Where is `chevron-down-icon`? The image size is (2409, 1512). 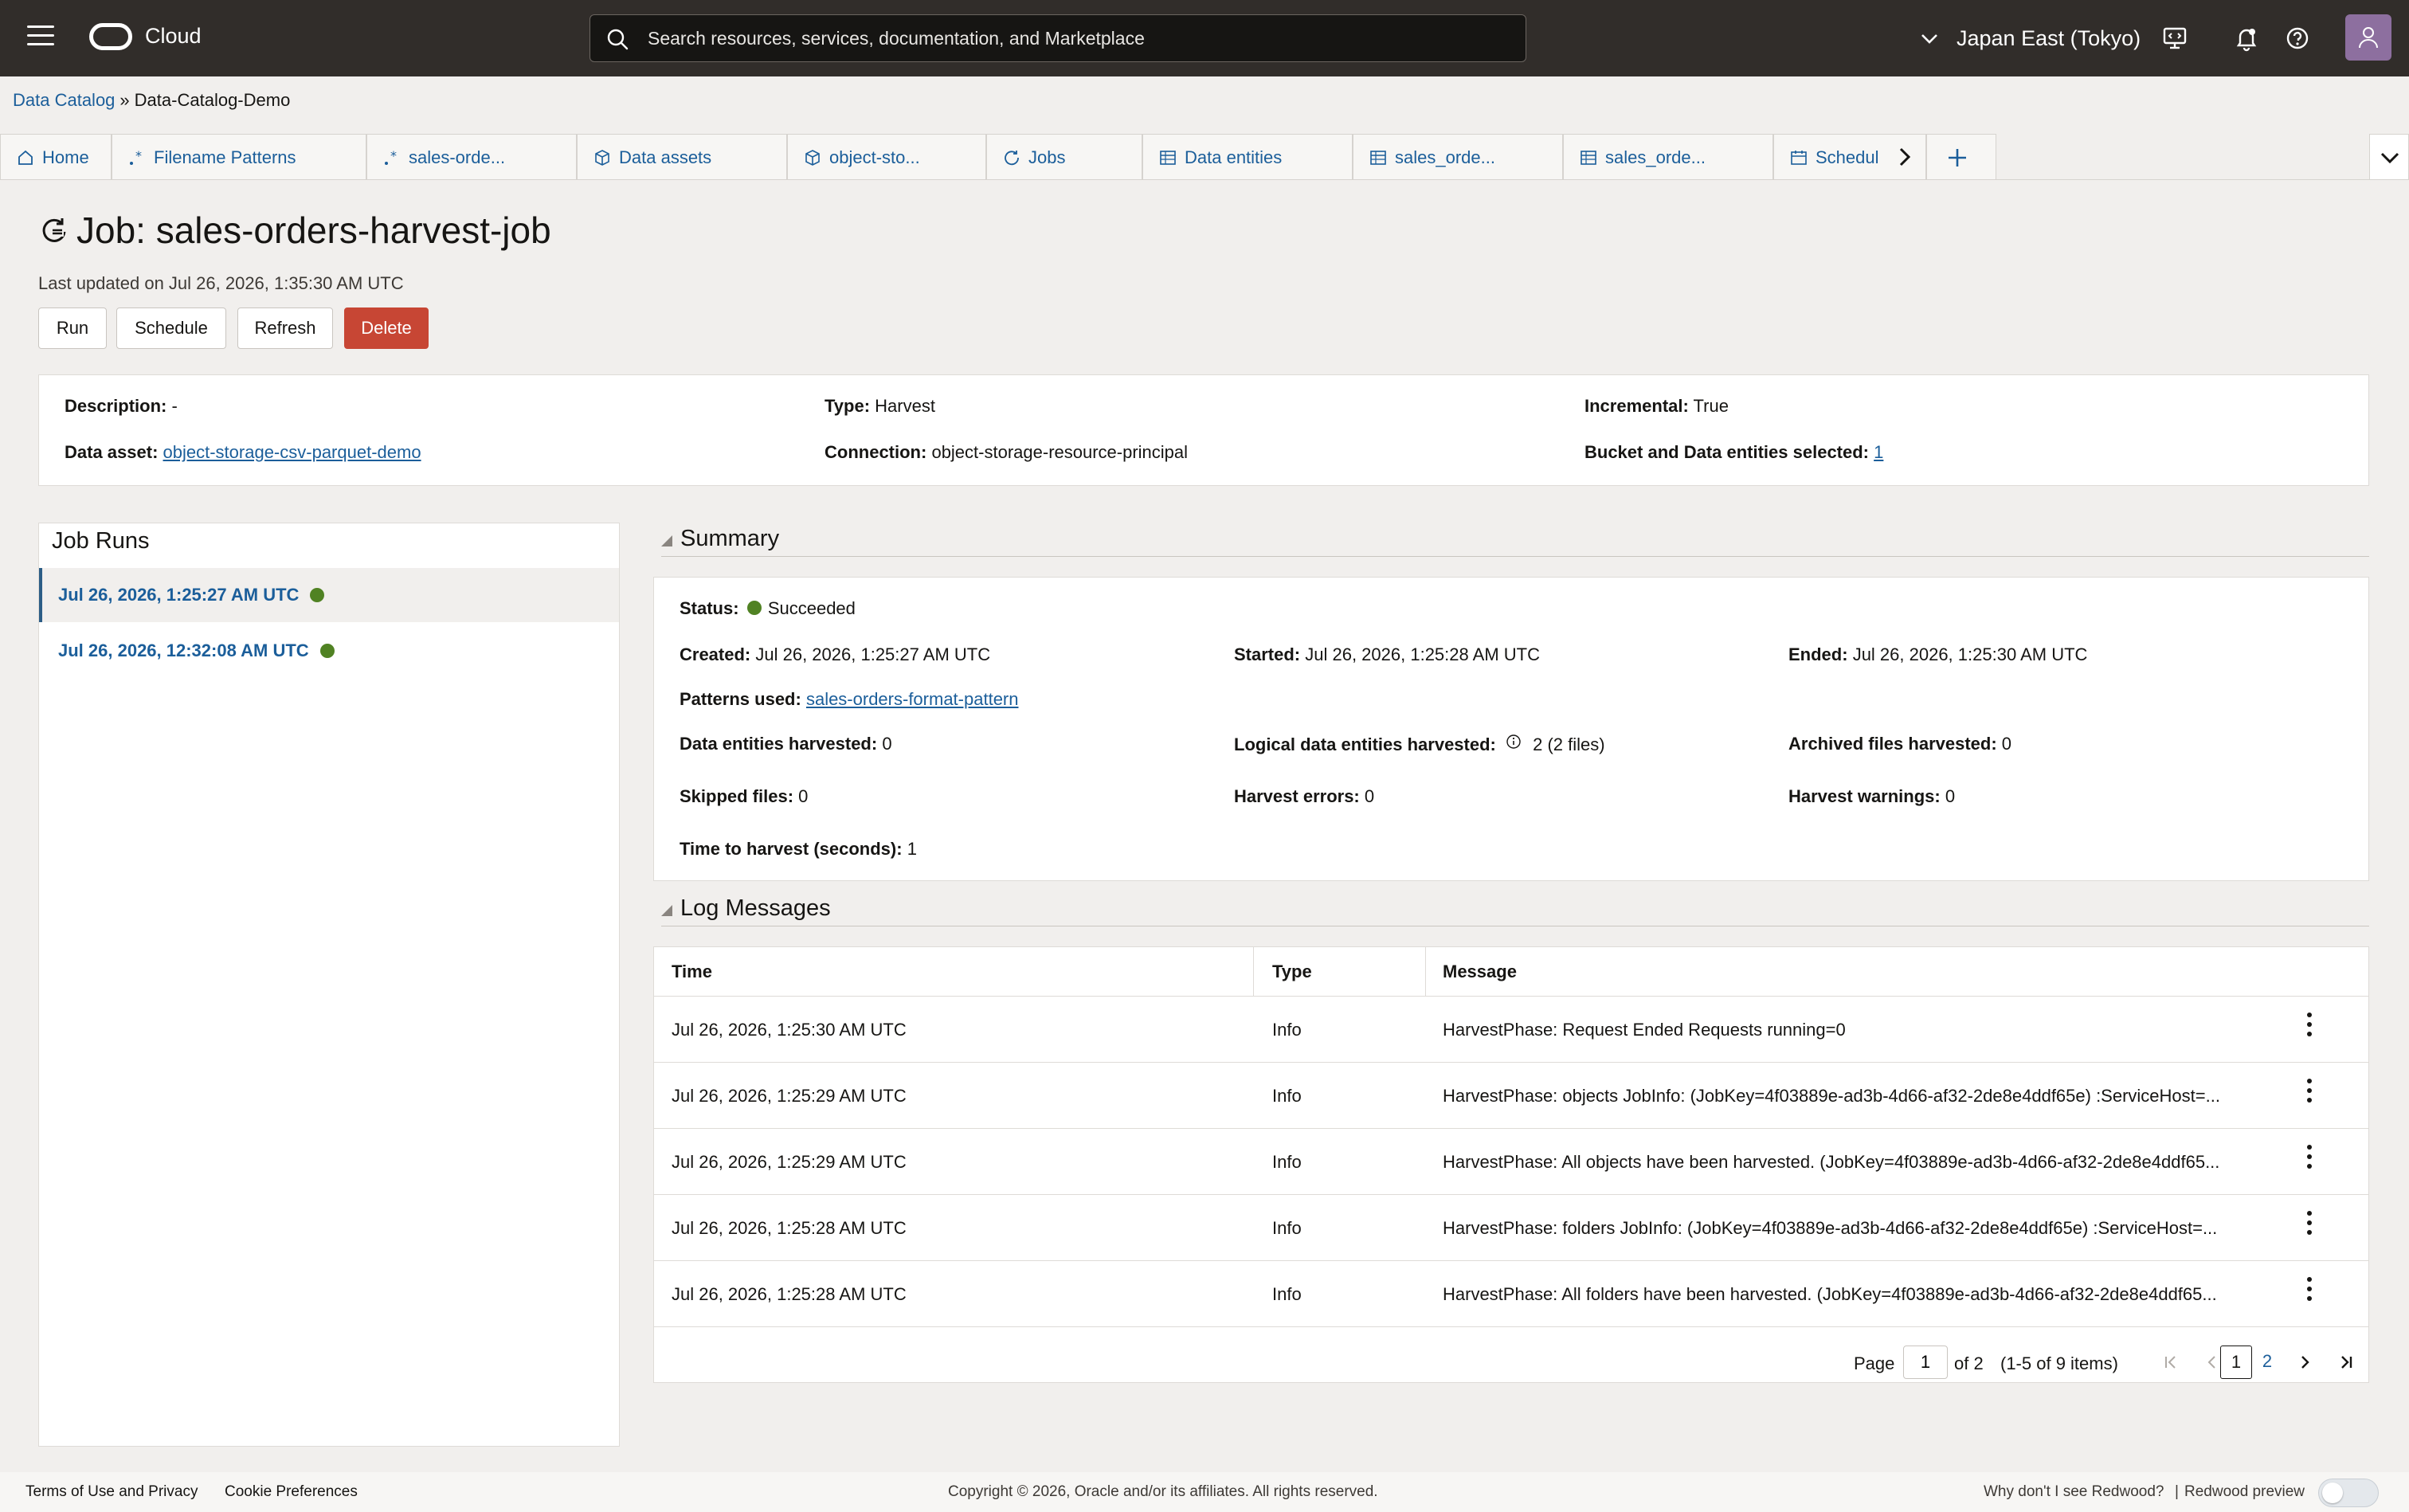
chevron-down-icon is located at coordinates (2389, 158).